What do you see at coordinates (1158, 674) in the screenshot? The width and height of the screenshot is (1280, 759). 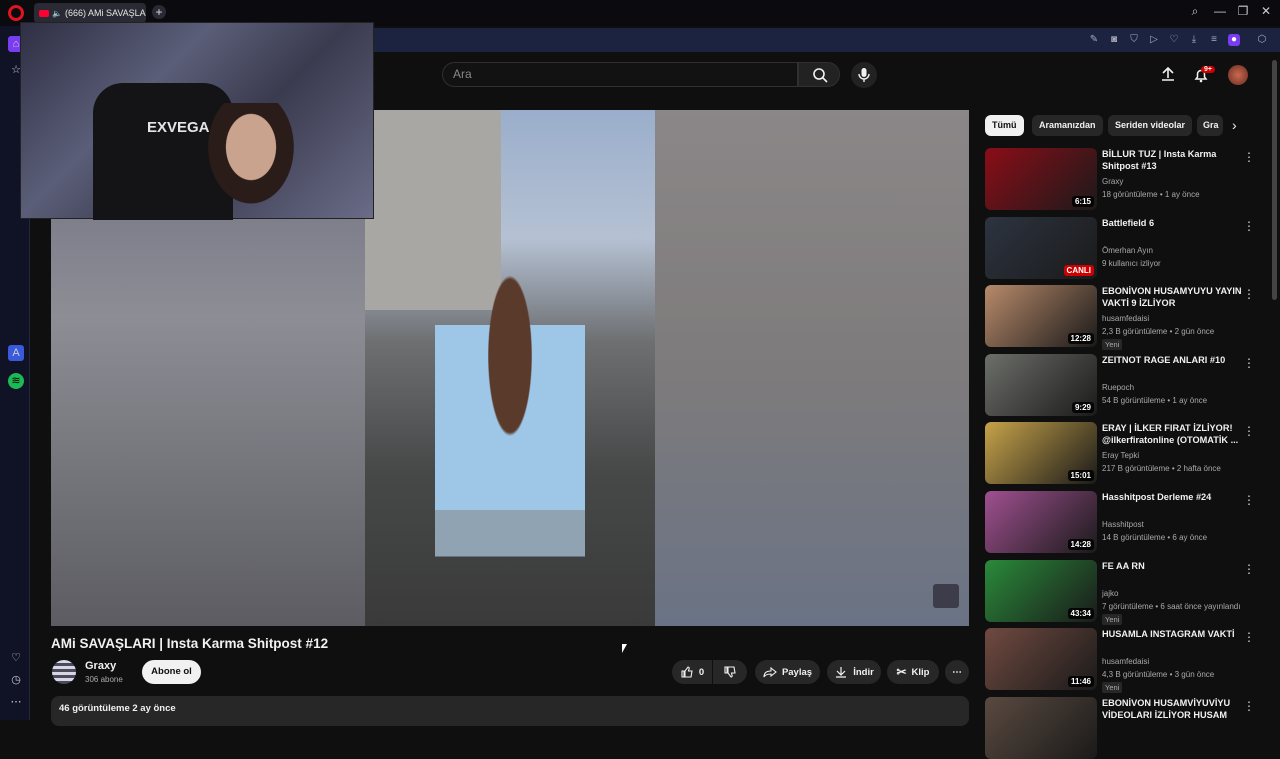 I see `recommendation-meta: 4,3 B görüntüleme • 3 gün önce` at bounding box center [1158, 674].